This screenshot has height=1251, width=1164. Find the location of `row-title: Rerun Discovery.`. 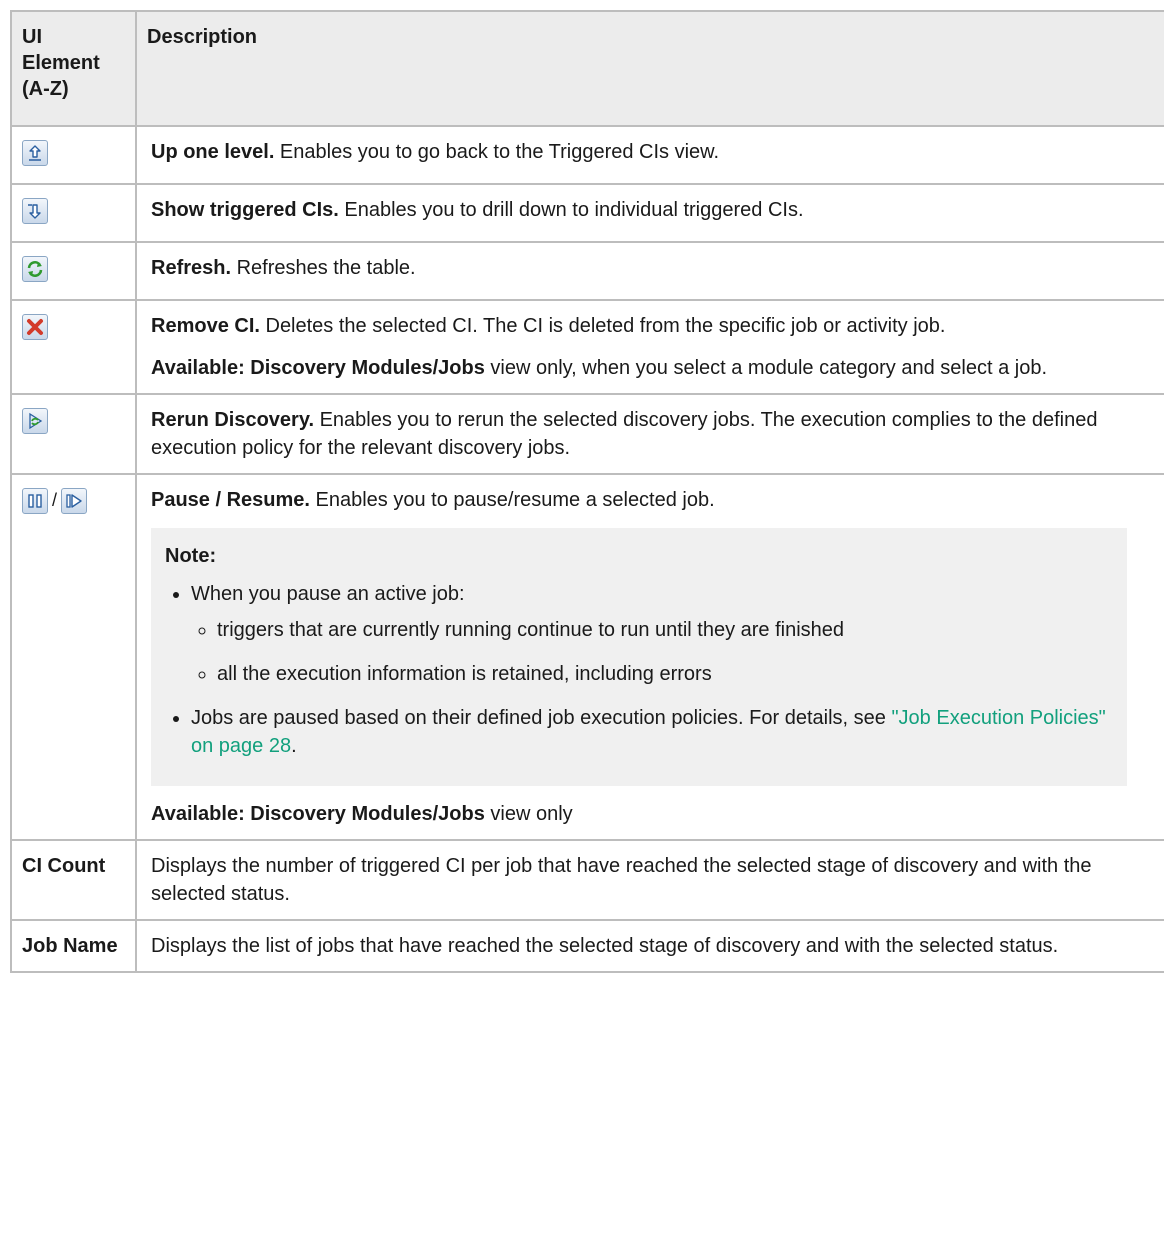

row-title: Rerun Discovery. is located at coordinates (233, 420).